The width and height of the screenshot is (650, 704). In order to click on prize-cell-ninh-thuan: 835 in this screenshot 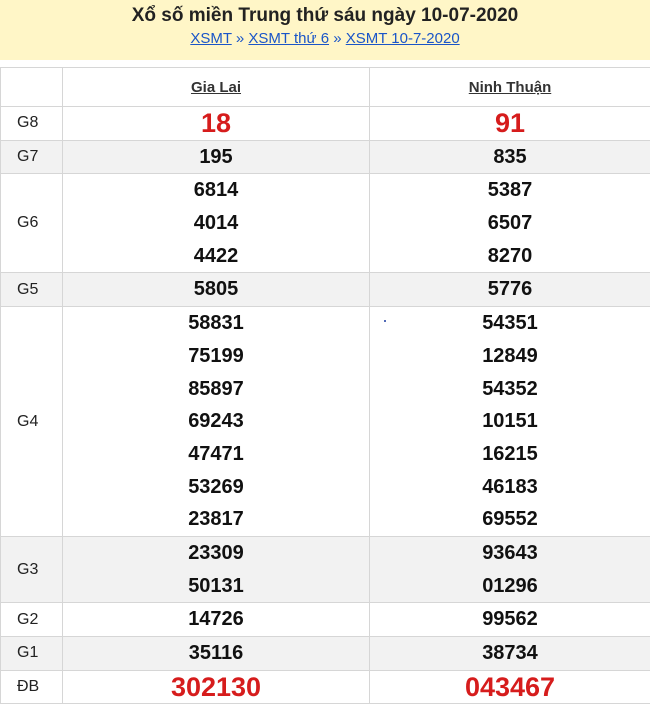, I will do `click(510, 157)`.